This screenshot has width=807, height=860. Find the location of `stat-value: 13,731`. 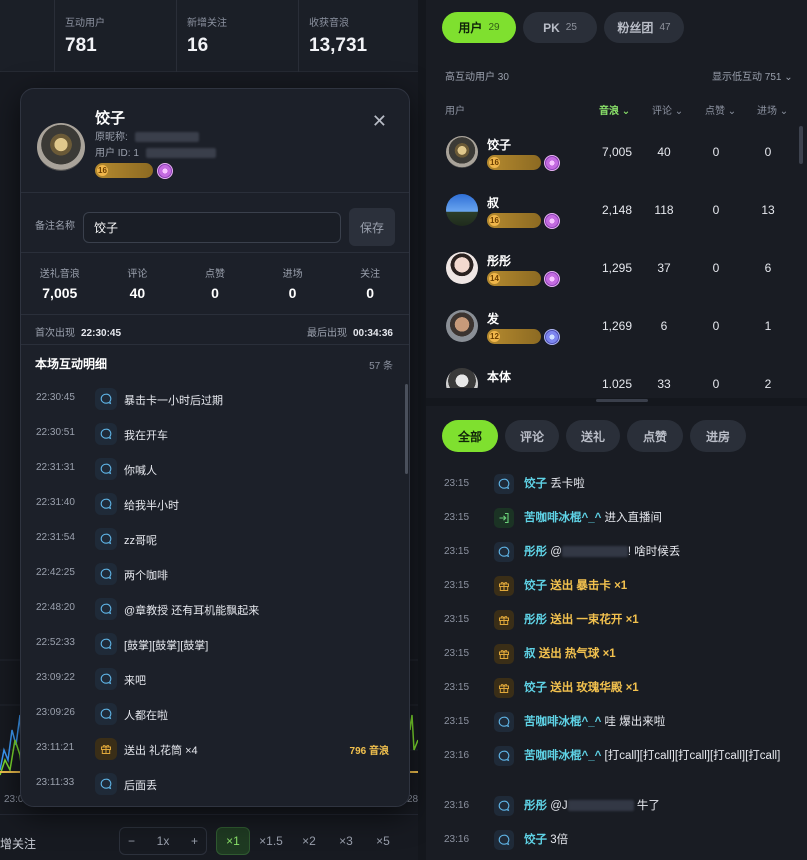

stat-value: 13,731 is located at coordinates (338, 45).